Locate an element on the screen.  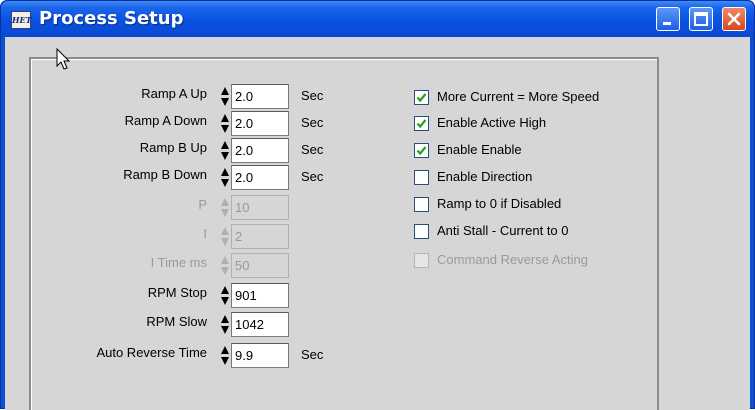
field-label: I is located at coordinates (205, 233).